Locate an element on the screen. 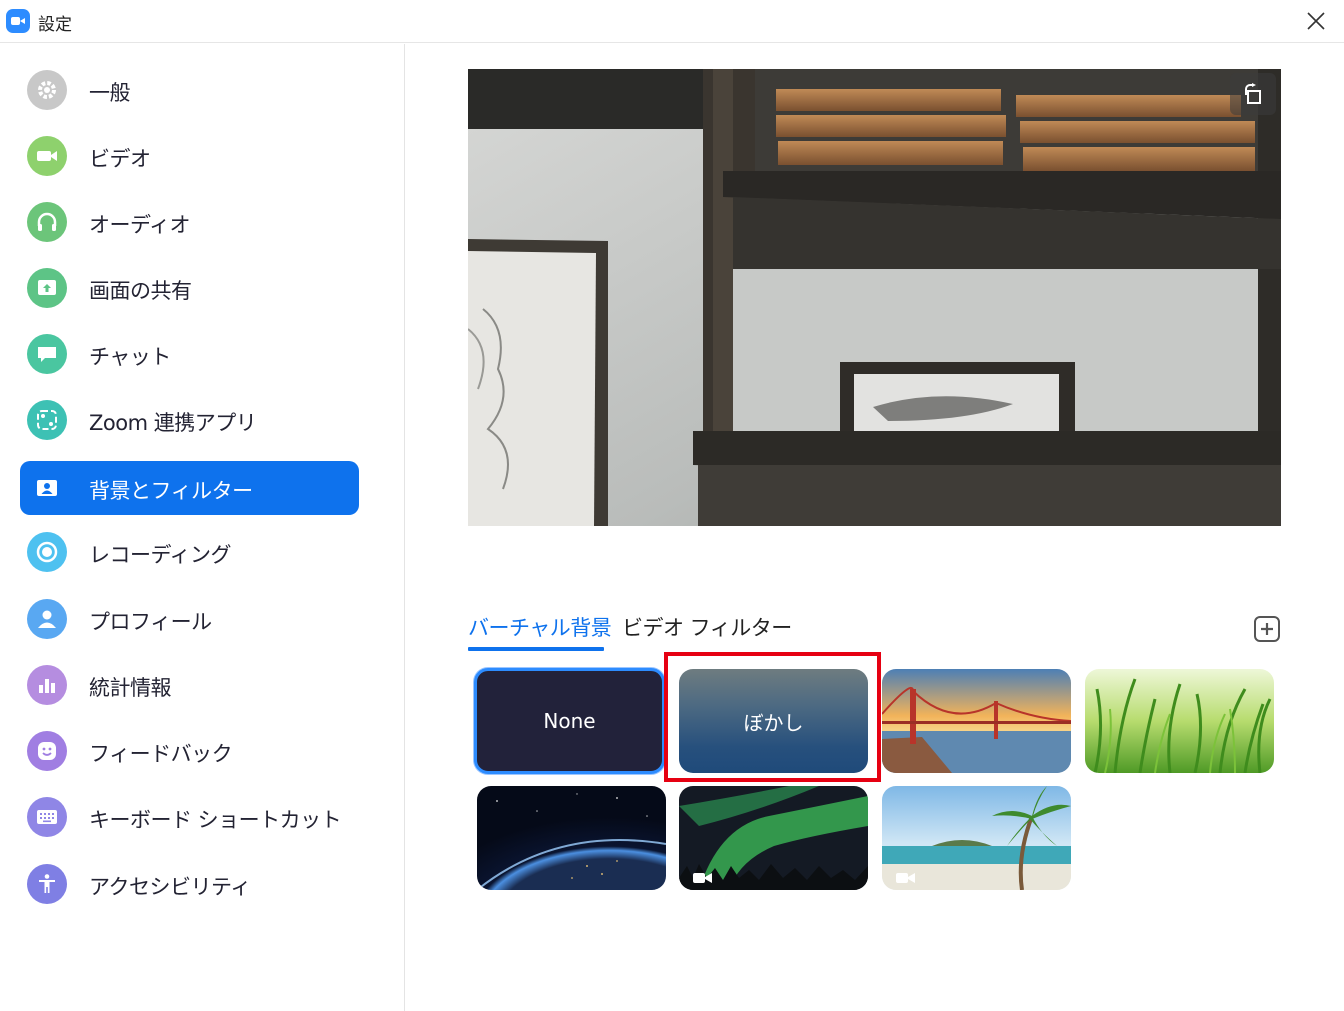  add-background-button is located at coordinates (1267, 629).